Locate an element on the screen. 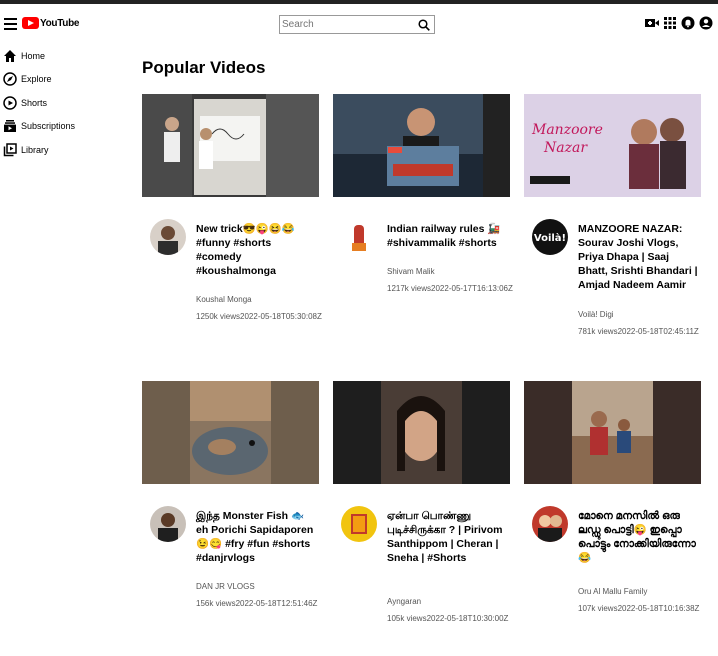  shorts-icon is located at coordinates (10, 103).